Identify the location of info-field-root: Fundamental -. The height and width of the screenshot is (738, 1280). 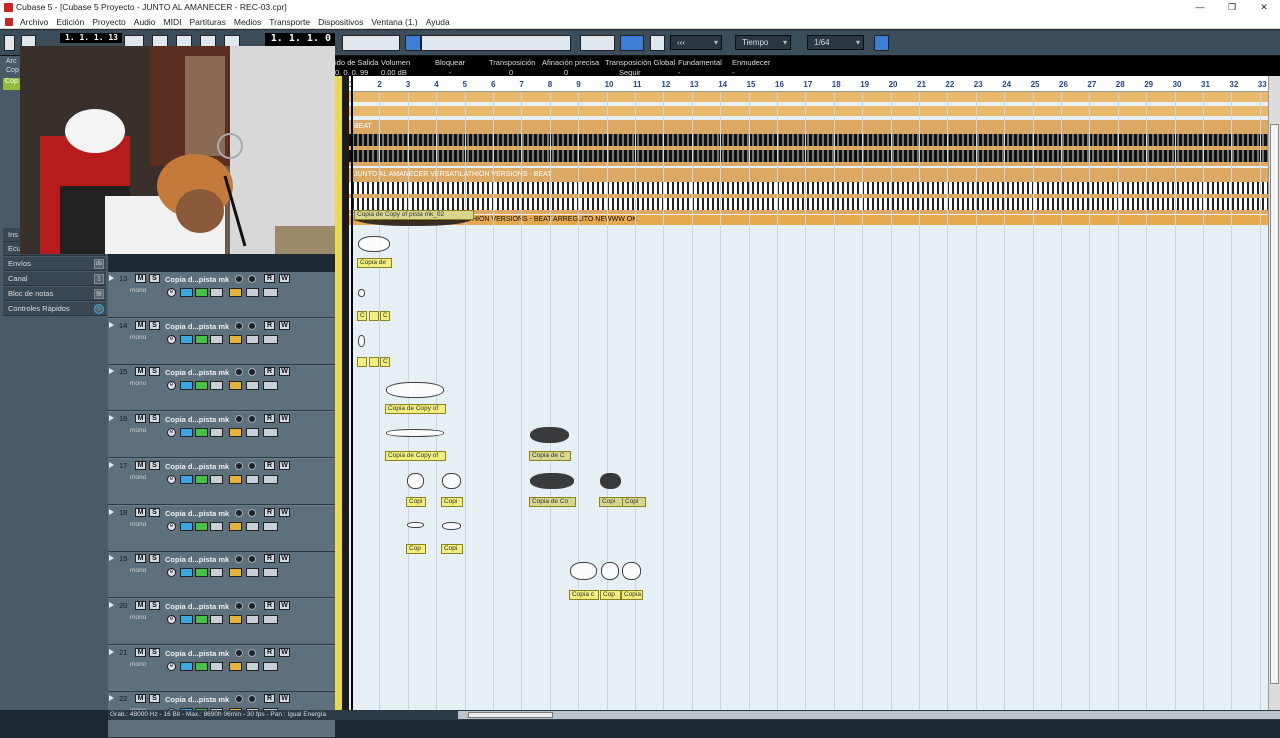
(700, 67).